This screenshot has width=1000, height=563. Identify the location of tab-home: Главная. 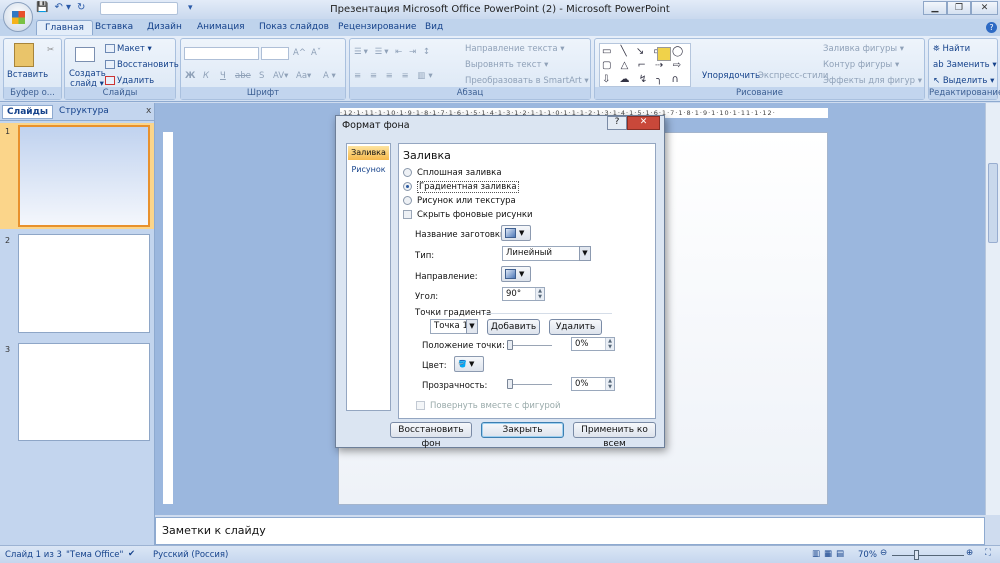
(64, 27).